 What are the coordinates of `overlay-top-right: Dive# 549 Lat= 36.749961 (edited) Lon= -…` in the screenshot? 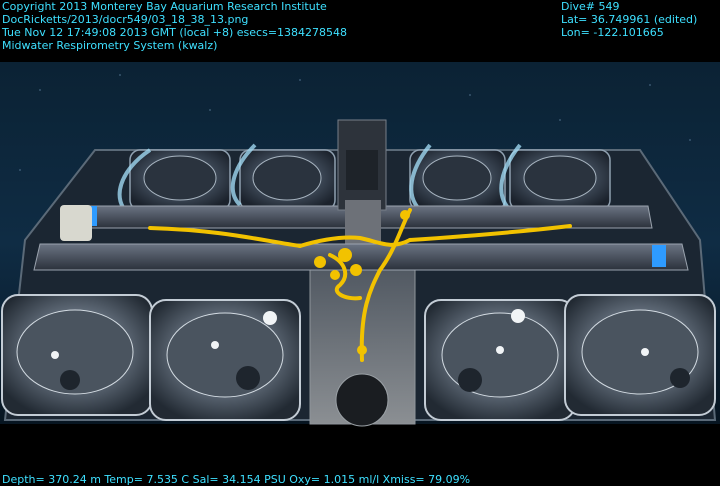 It's located at (629, 19).